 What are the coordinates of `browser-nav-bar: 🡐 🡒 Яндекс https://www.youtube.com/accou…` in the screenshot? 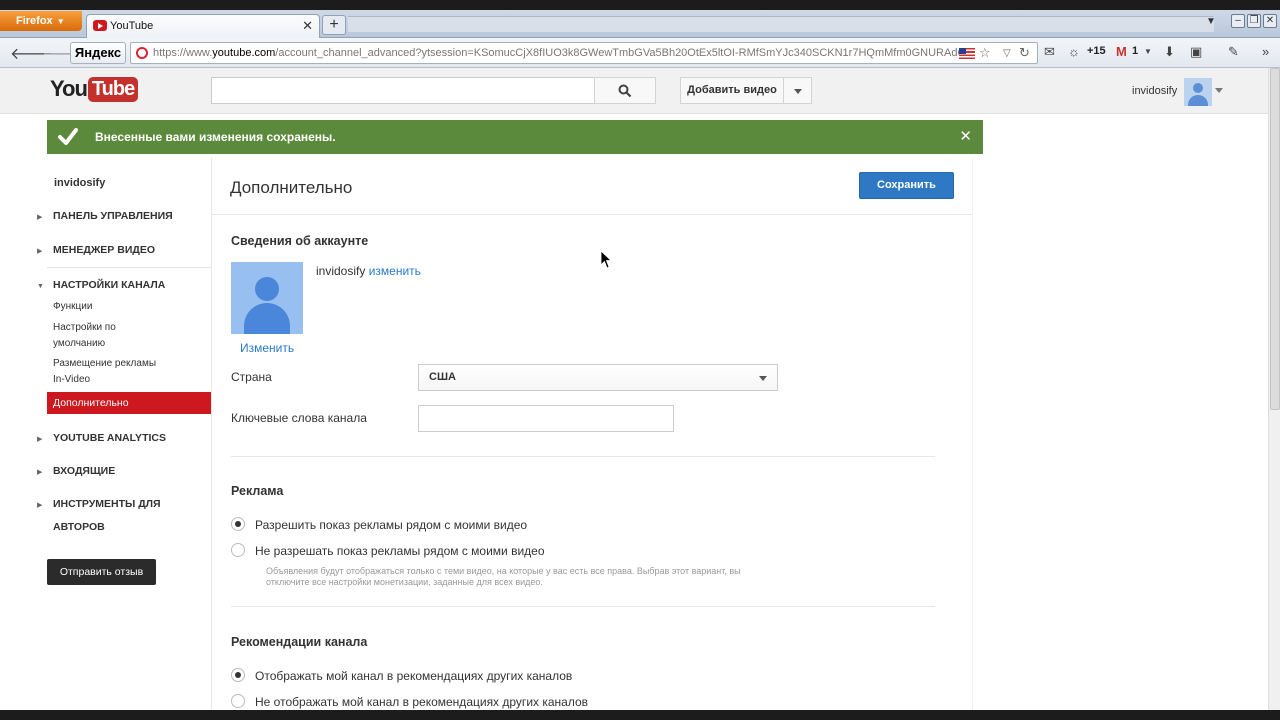 It's located at (640, 53).